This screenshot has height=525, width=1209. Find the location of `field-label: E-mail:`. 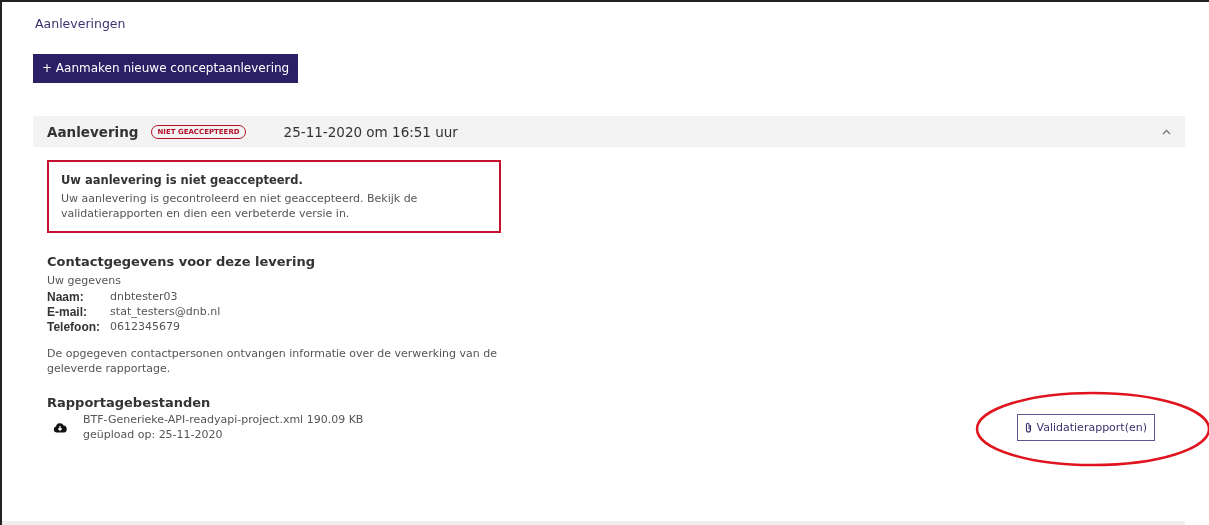

field-label: E-mail: is located at coordinates (67, 312).